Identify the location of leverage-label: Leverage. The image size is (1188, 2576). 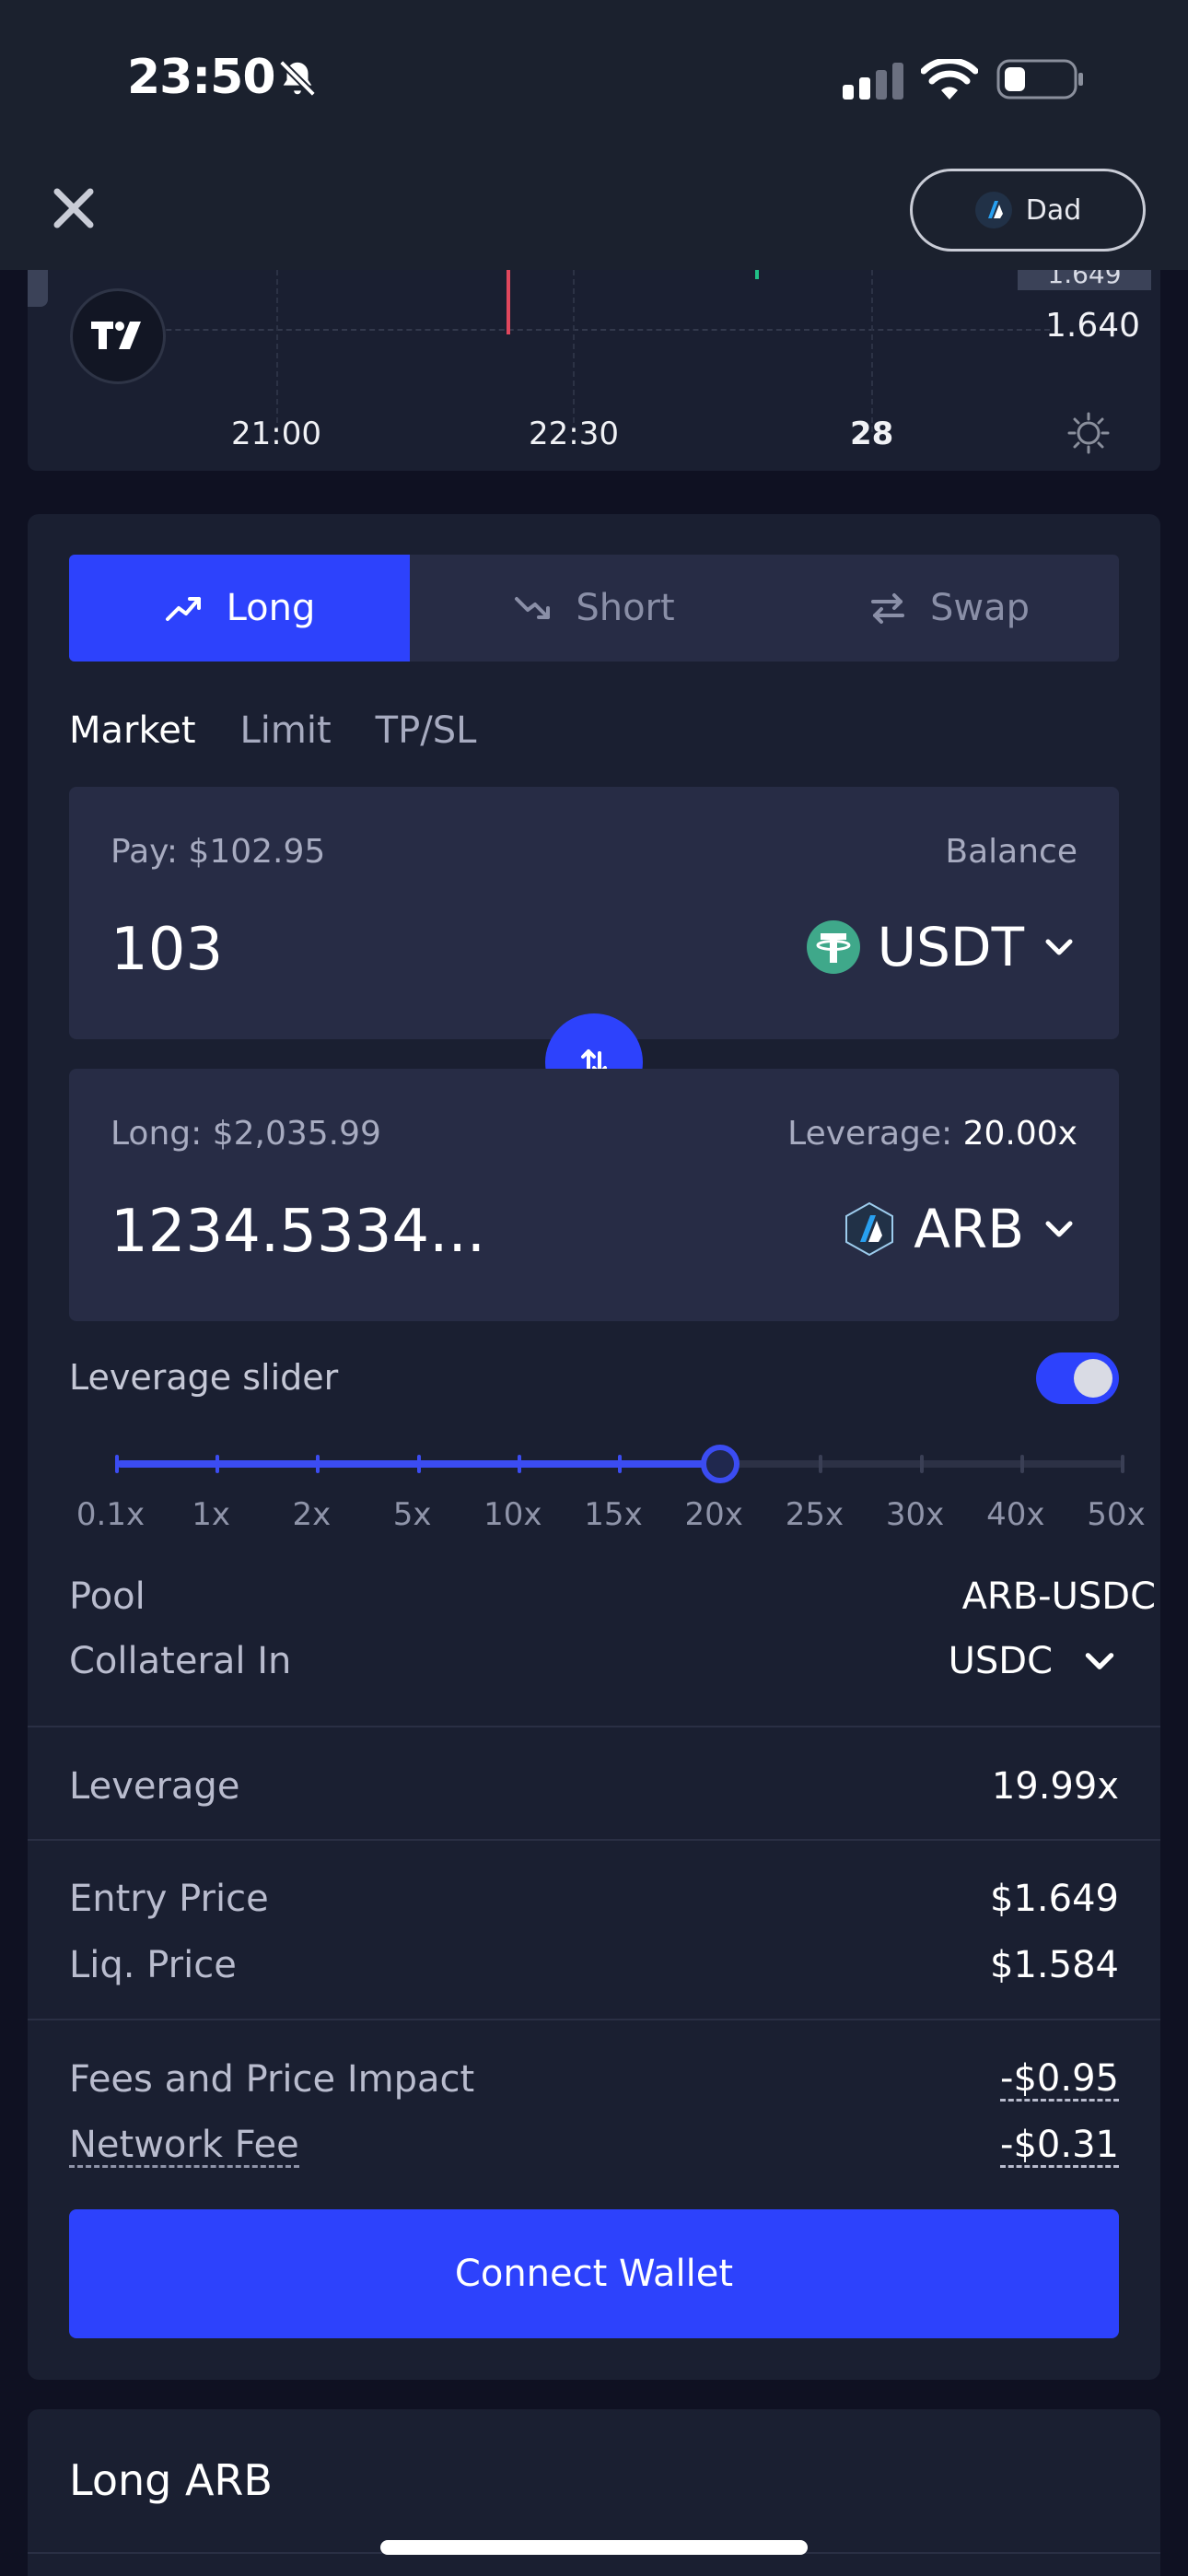
(154, 1787).